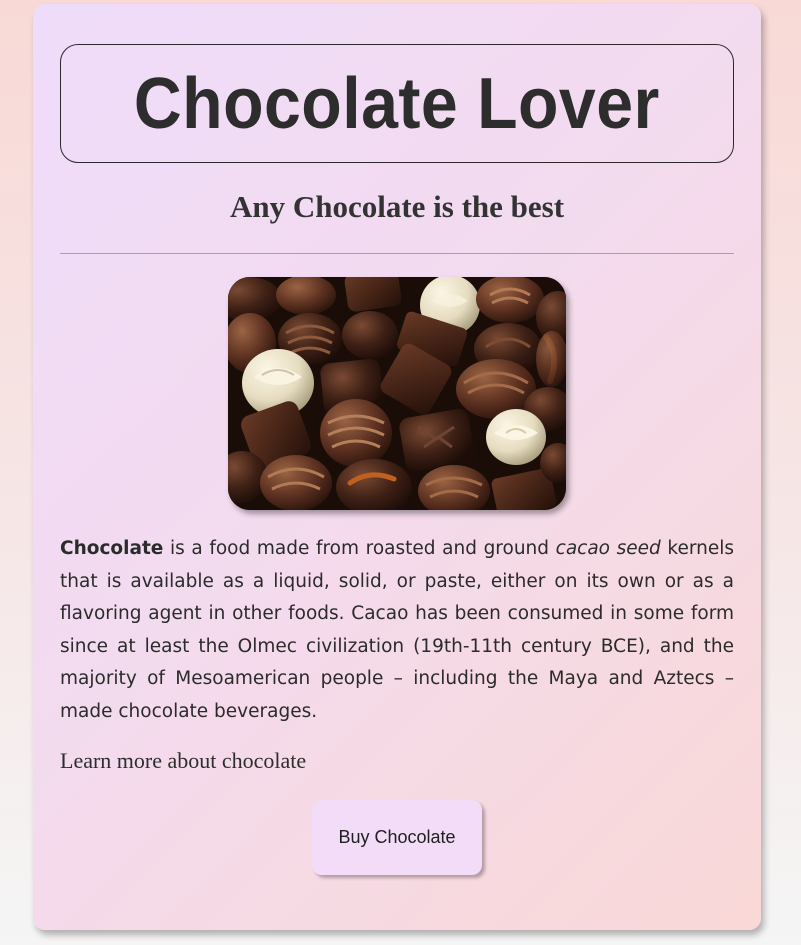 This screenshot has width=801, height=945. What do you see at coordinates (608, 548) in the screenshot?
I see `description-italic: cacao seed` at bounding box center [608, 548].